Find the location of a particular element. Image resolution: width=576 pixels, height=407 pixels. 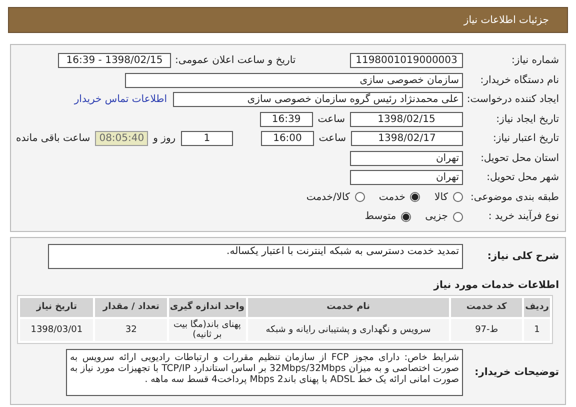

table-cell: 1 is located at coordinates (537, 329).